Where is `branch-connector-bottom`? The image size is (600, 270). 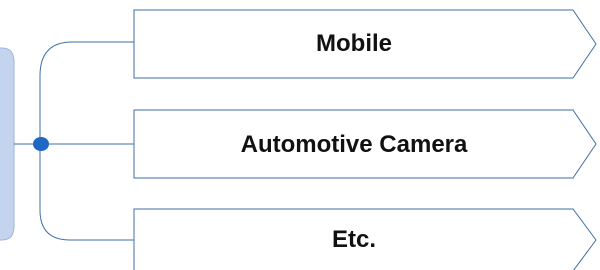 branch-connector-bottom is located at coordinates (86, 192).